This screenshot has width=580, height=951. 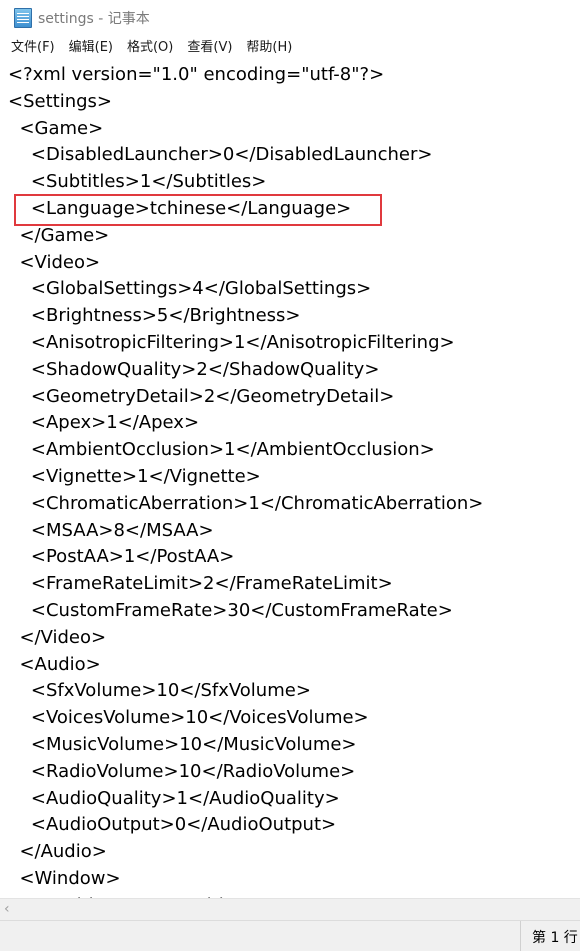 I want to click on menu-bar: 文件(F) 编辑(E) 格式(O) 查看(V) 帮助(H), so click(x=290, y=48).